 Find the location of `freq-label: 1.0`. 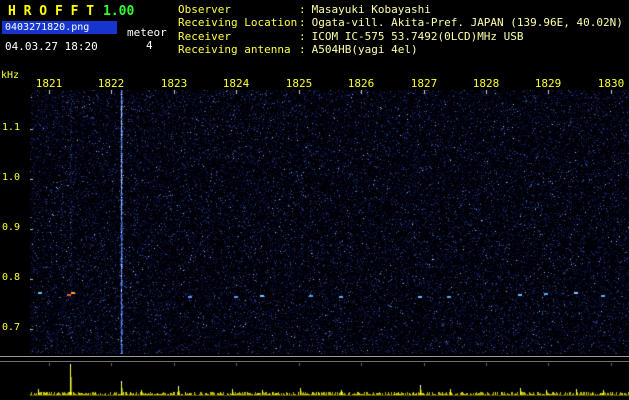

freq-label: 1.0 is located at coordinates (11, 177).